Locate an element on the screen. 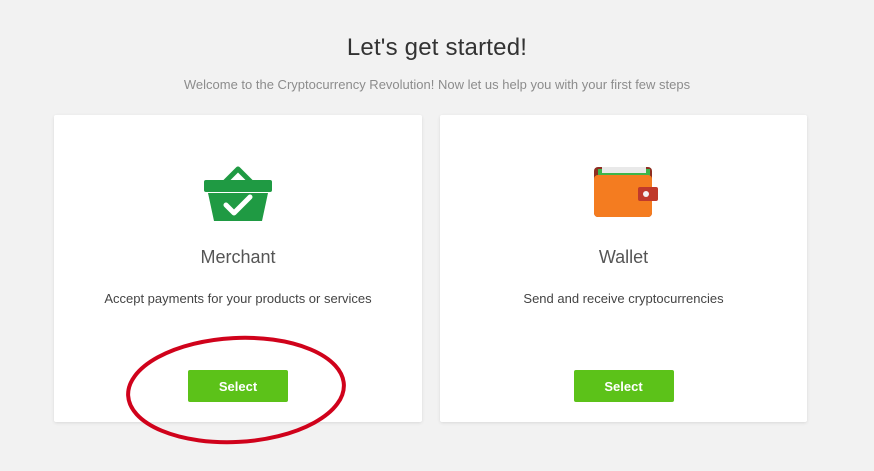  wallet-description: Send and receive cryptocurrencies is located at coordinates (623, 298).